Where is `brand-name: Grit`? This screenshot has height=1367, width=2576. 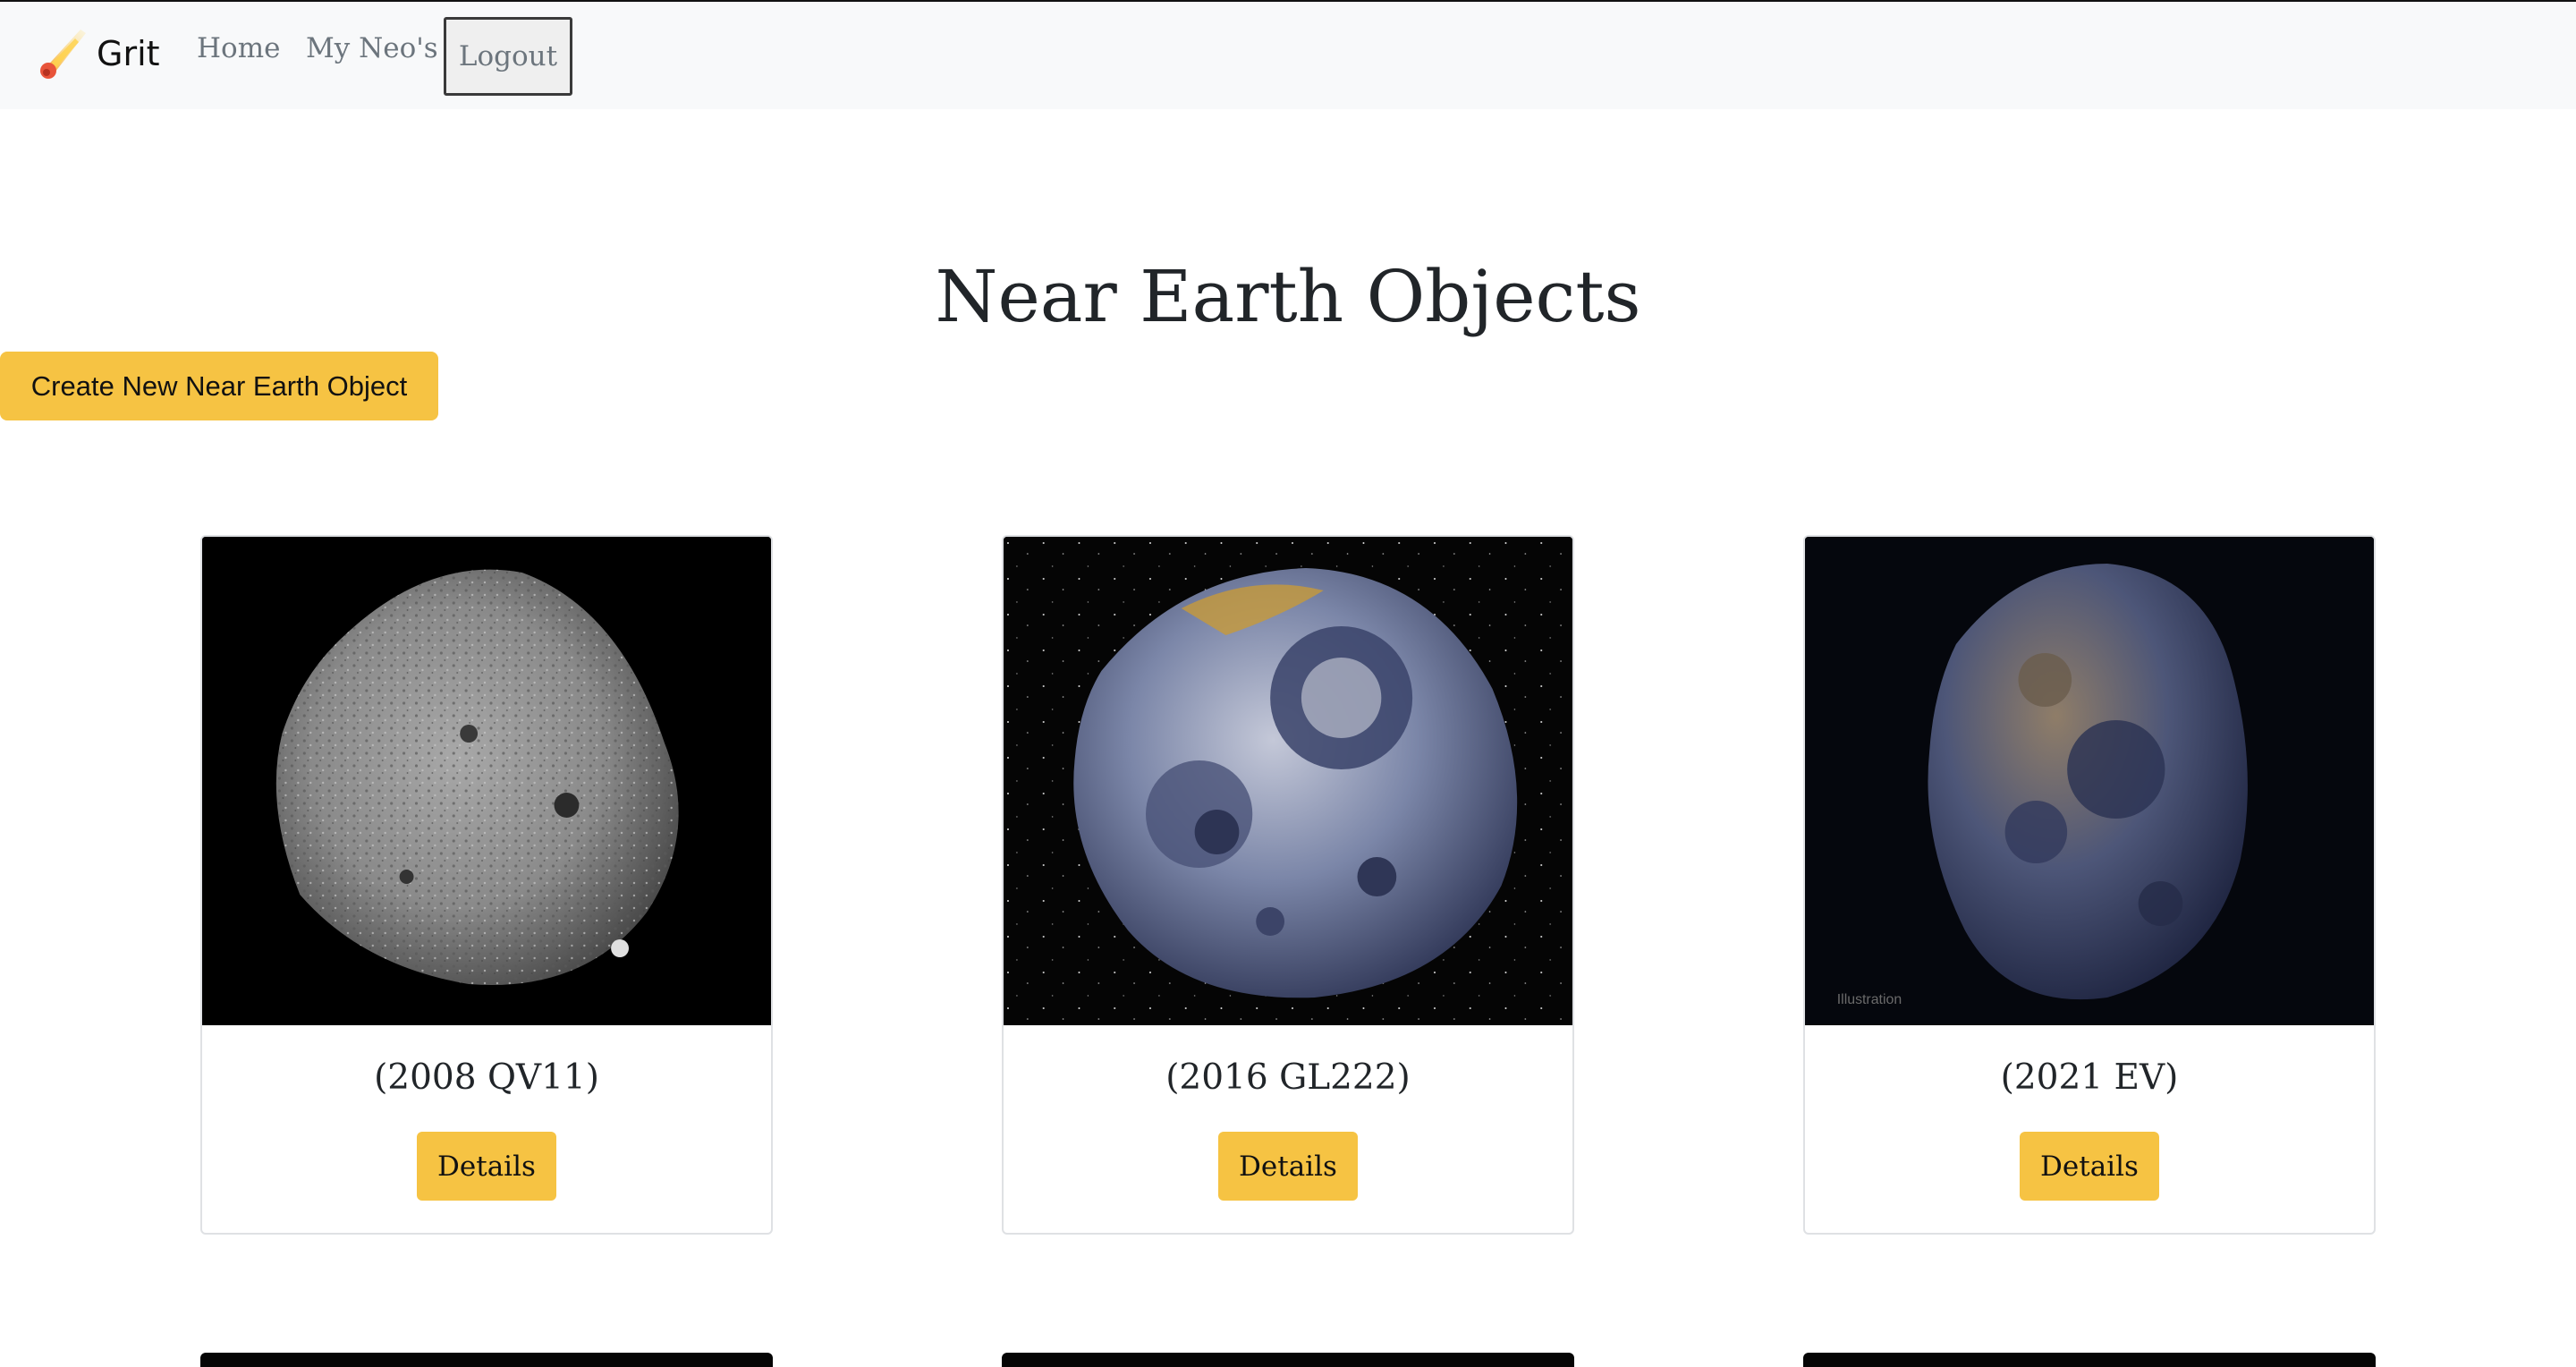
brand-name: Grit is located at coordinates (128, 53).